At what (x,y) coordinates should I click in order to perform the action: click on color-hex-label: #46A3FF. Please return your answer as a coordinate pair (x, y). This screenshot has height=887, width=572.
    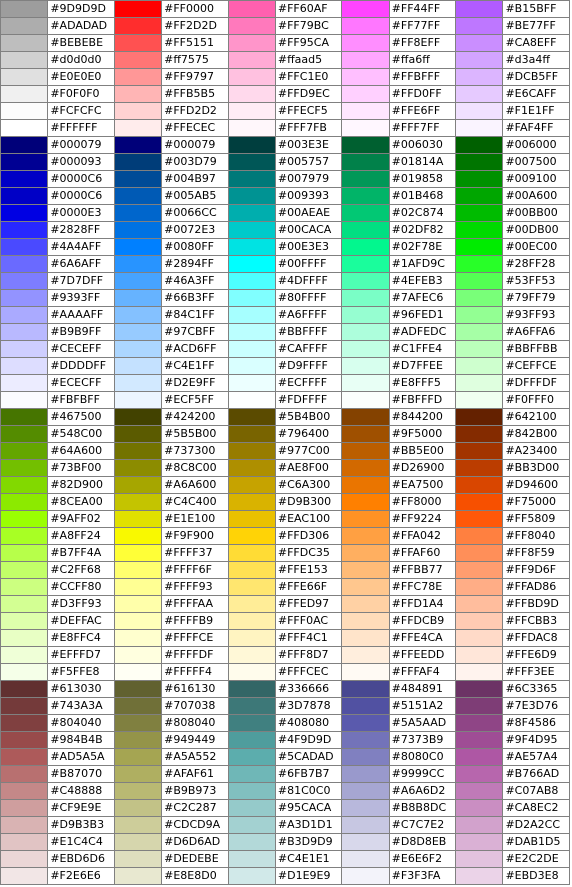
    Looking at the image, I should click on (195, 281).